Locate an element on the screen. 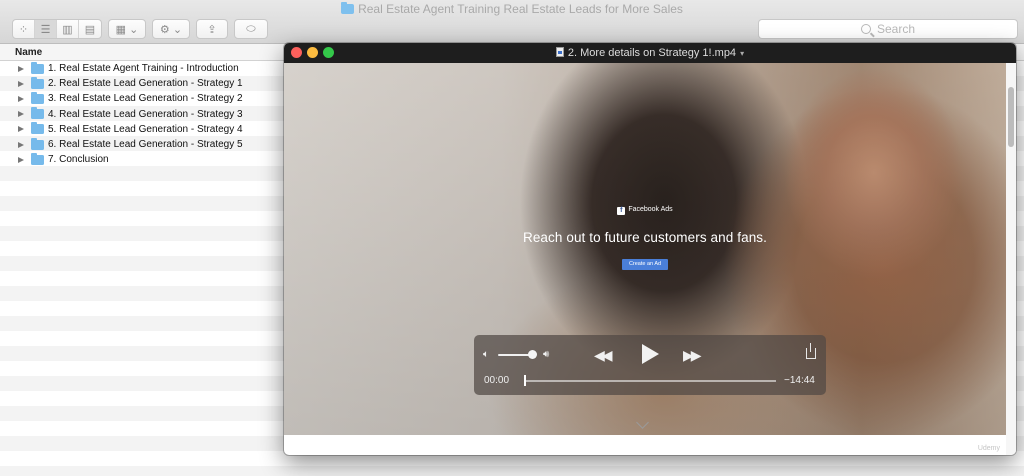 This screenshot has height=476, width=1024. zoom-button is located at coordinates (328, 52).